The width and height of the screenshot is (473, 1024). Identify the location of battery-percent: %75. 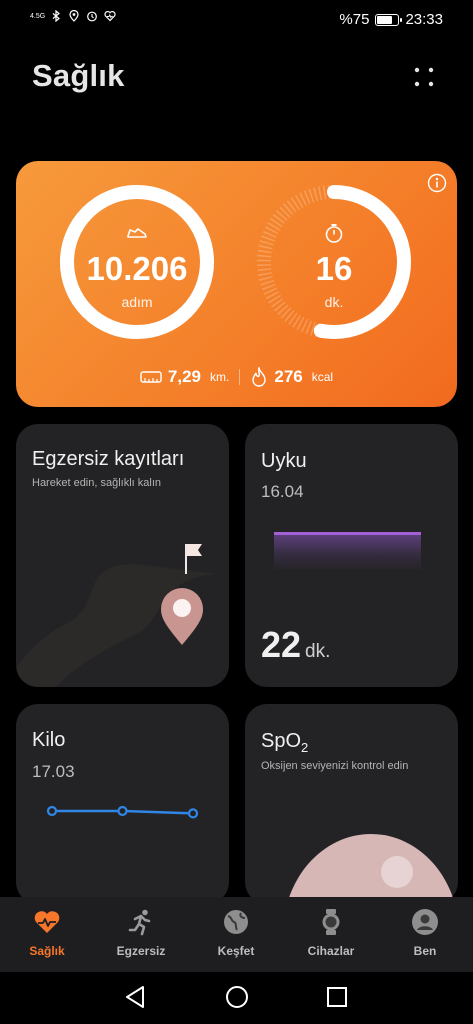
(354, 19).